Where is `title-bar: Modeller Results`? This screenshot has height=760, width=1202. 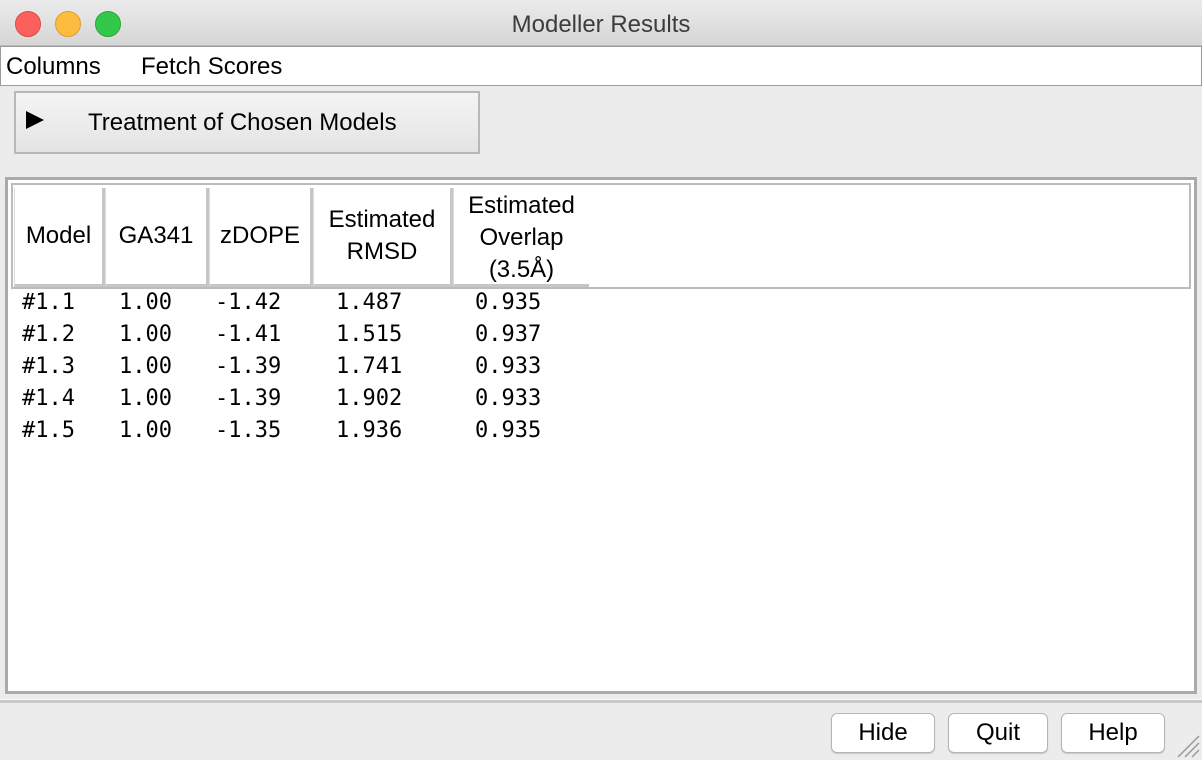 title-bar: Modeller Results is located at coordinates (601, 23).